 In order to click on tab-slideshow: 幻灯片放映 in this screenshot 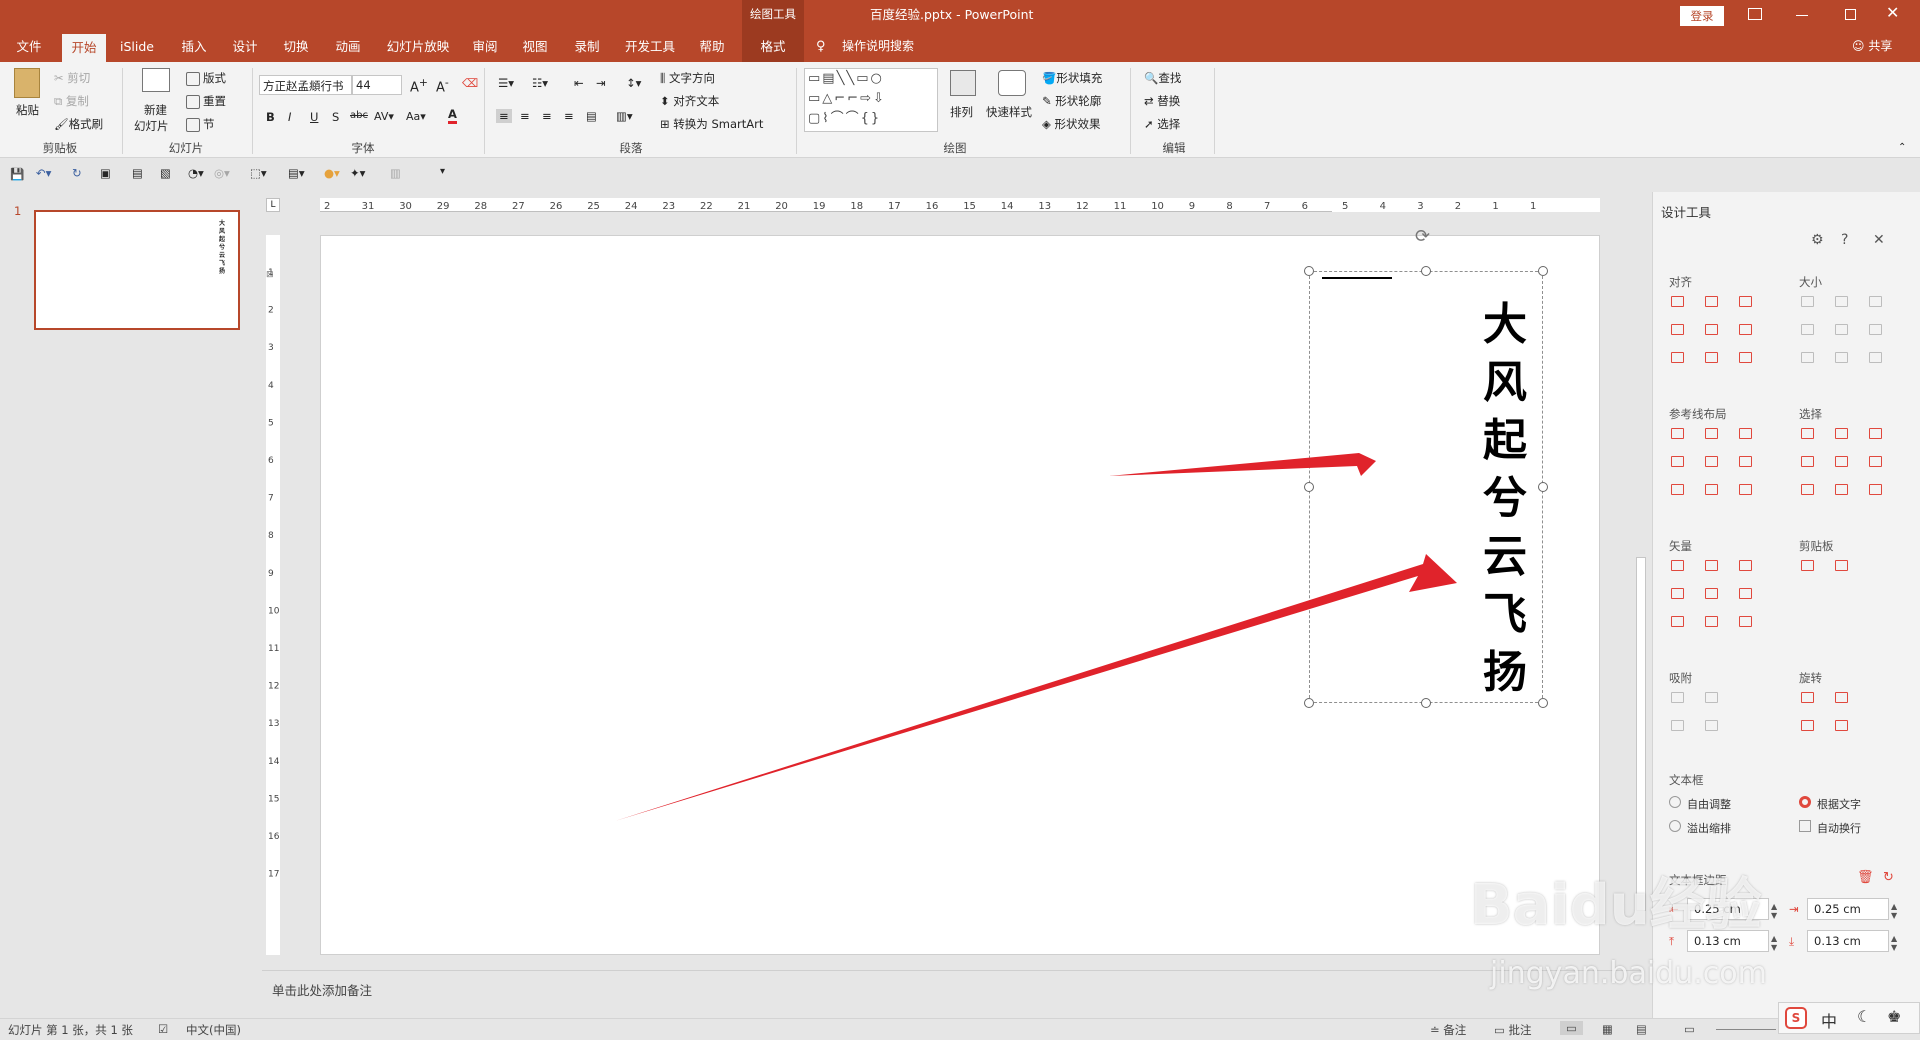, I will do `click(418, 46)`.